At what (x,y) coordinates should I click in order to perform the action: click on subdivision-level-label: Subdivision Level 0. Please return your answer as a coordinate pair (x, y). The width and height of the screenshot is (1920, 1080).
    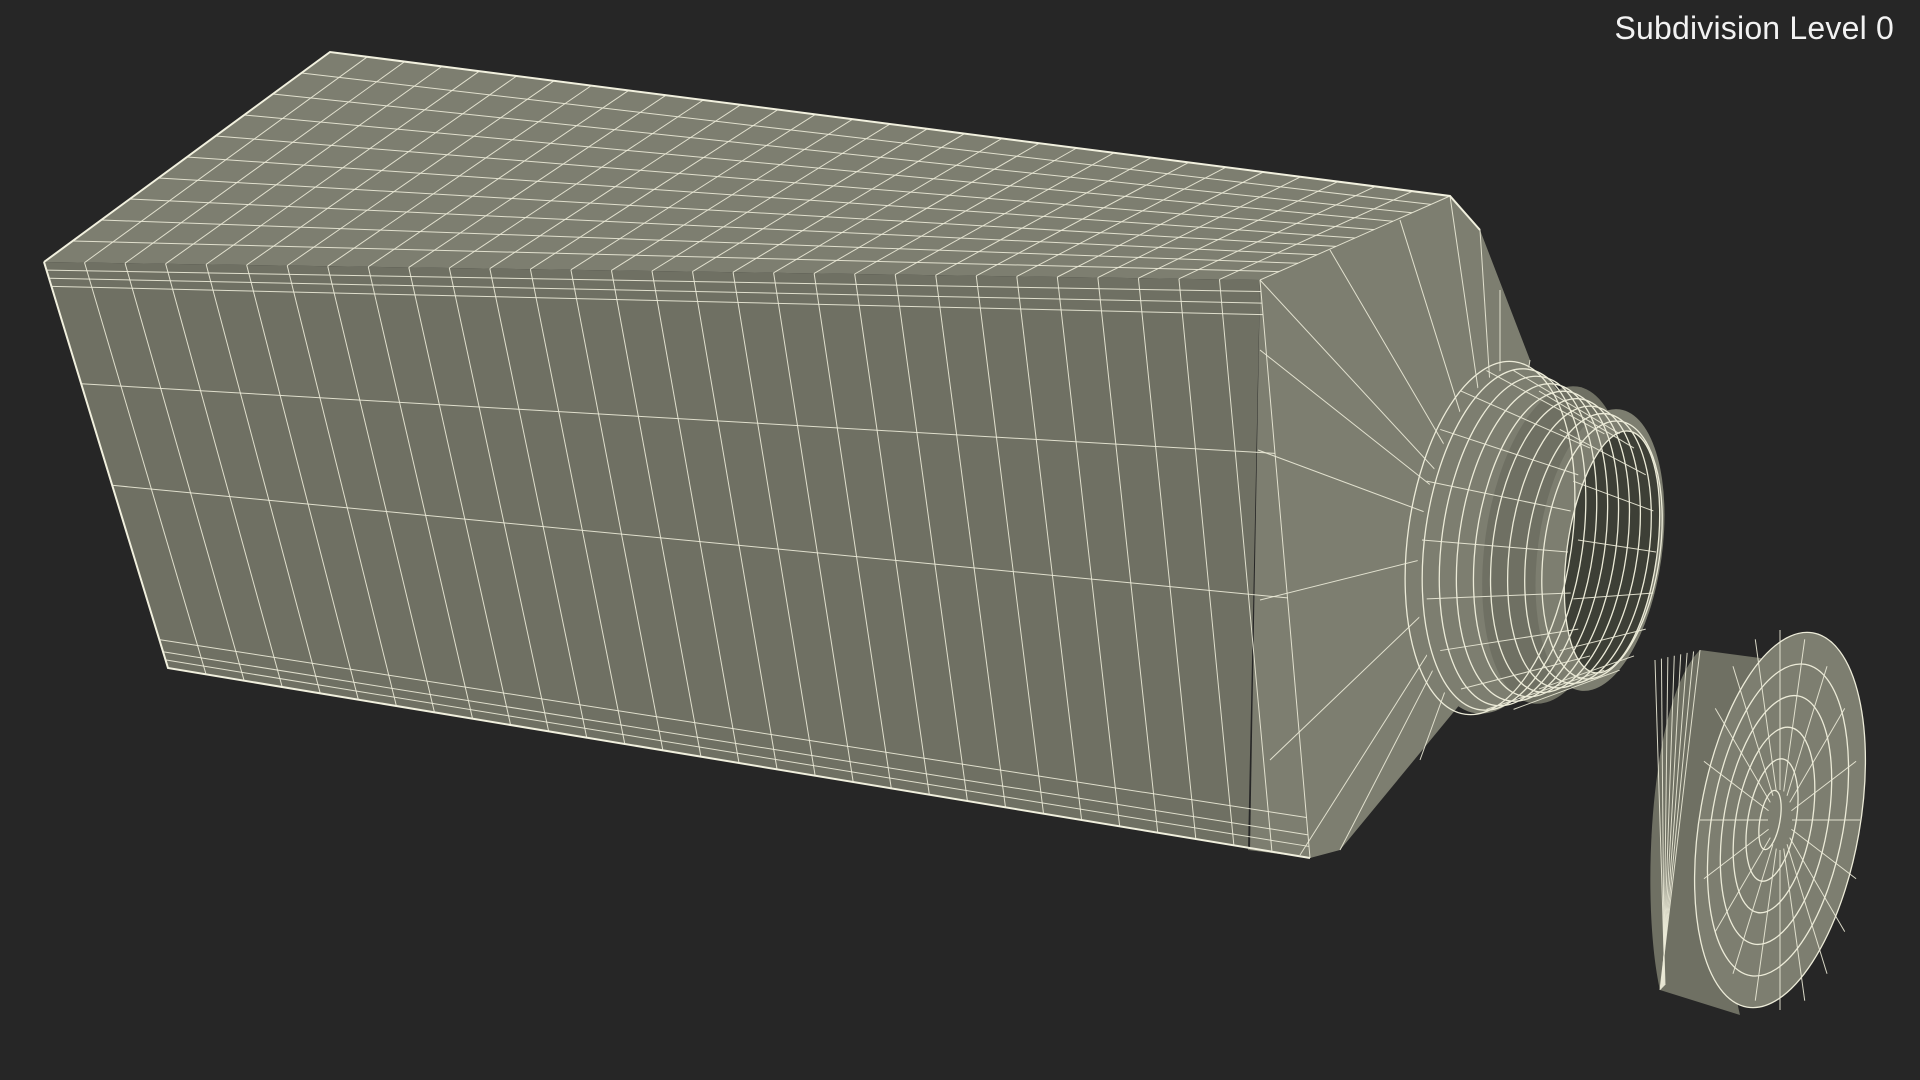
    Looking at the image, I should click on (1754, 28).